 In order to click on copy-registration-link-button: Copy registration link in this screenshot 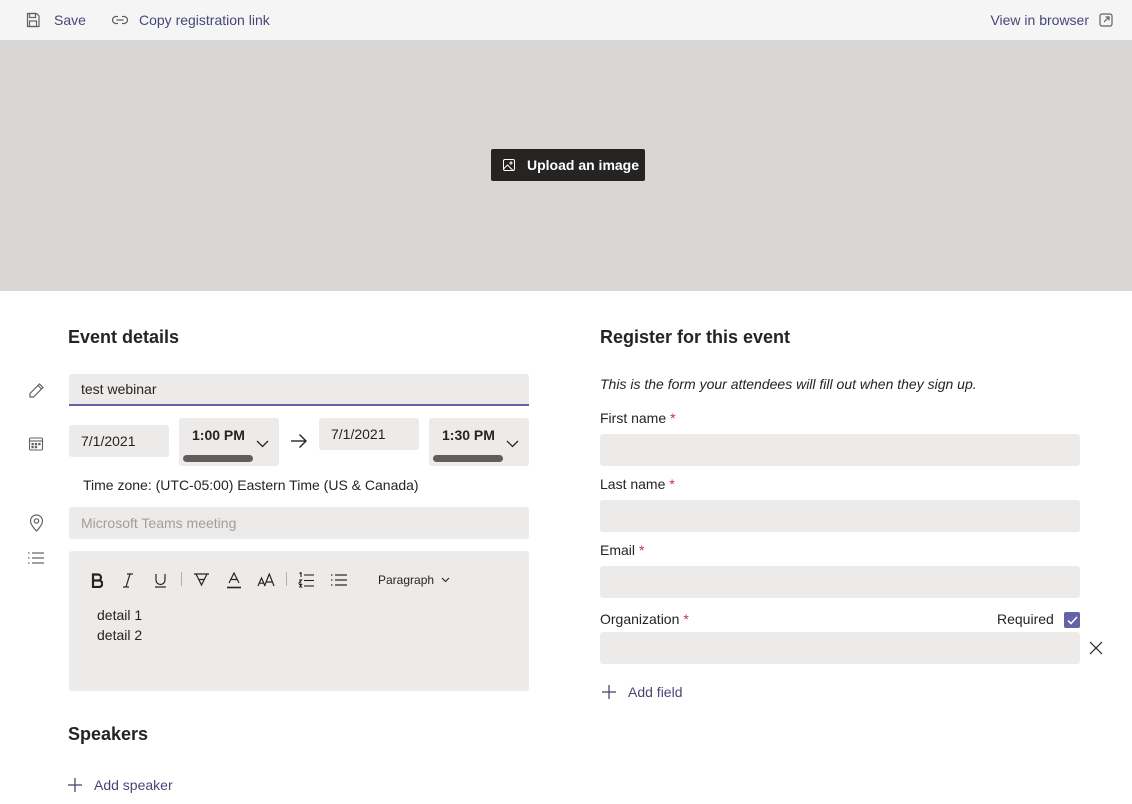, I will do `click(190, 20)`.